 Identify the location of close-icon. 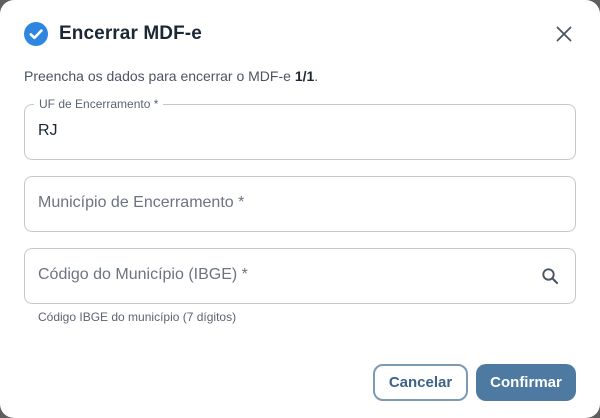
(564, 34).